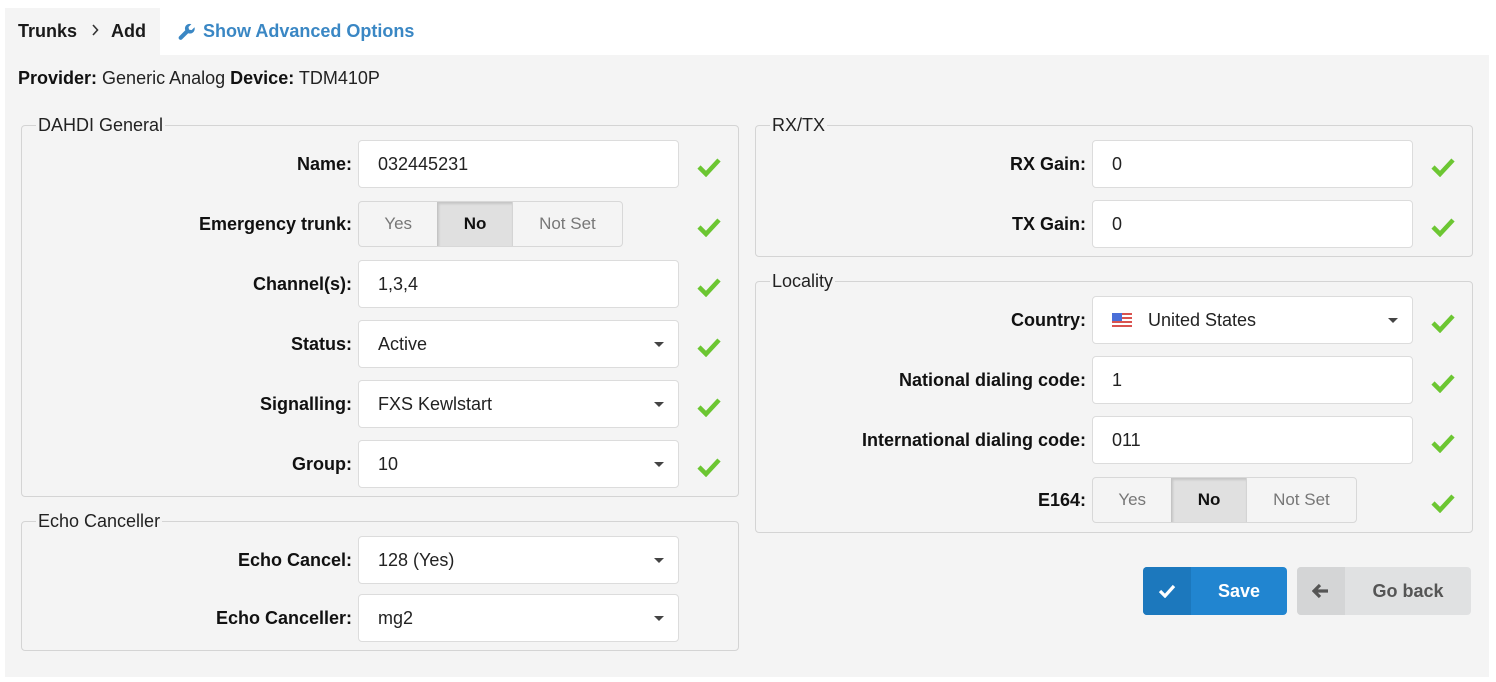 The image size is (1496, 682). I want to click on echo-canceller-row: Echo Canceller: mg2, so click(350, 618).